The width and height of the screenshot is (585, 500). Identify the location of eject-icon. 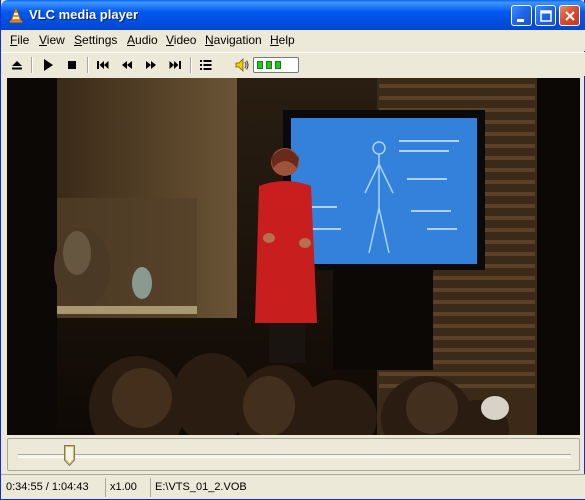
(17, 65).